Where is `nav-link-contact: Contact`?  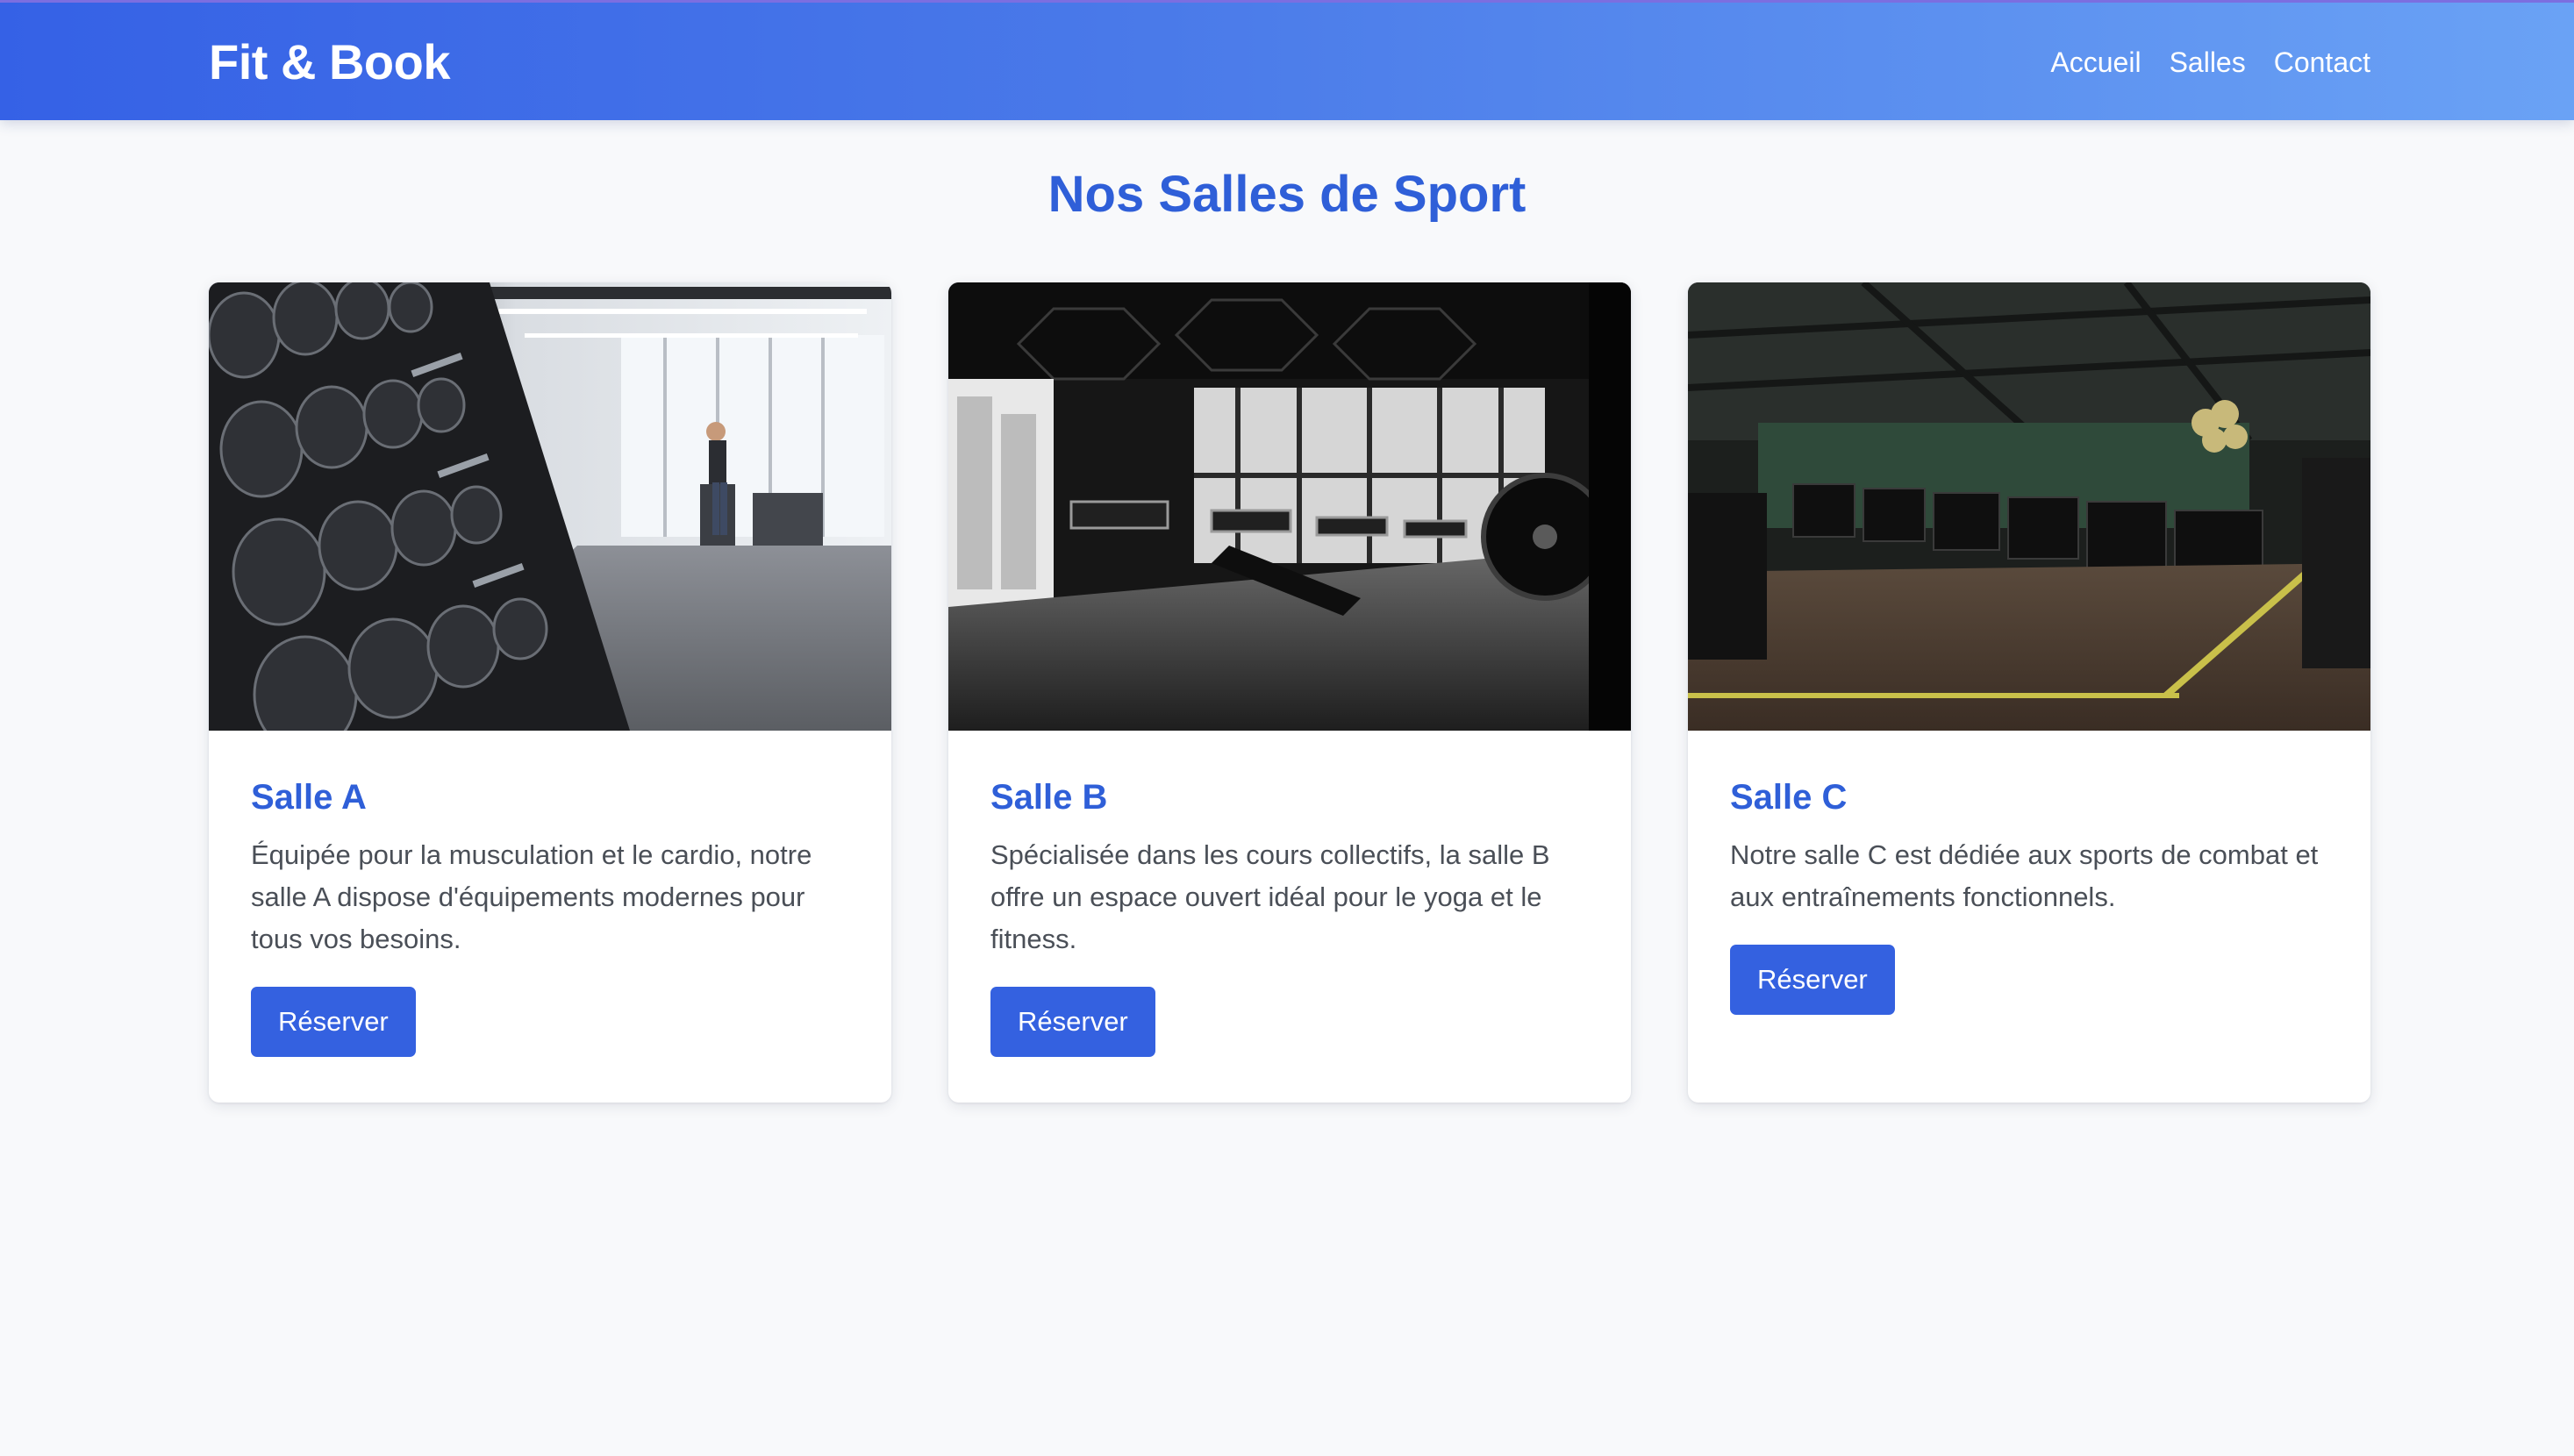 nav-link-contact: Contact is located at coordinates (2322, 62).